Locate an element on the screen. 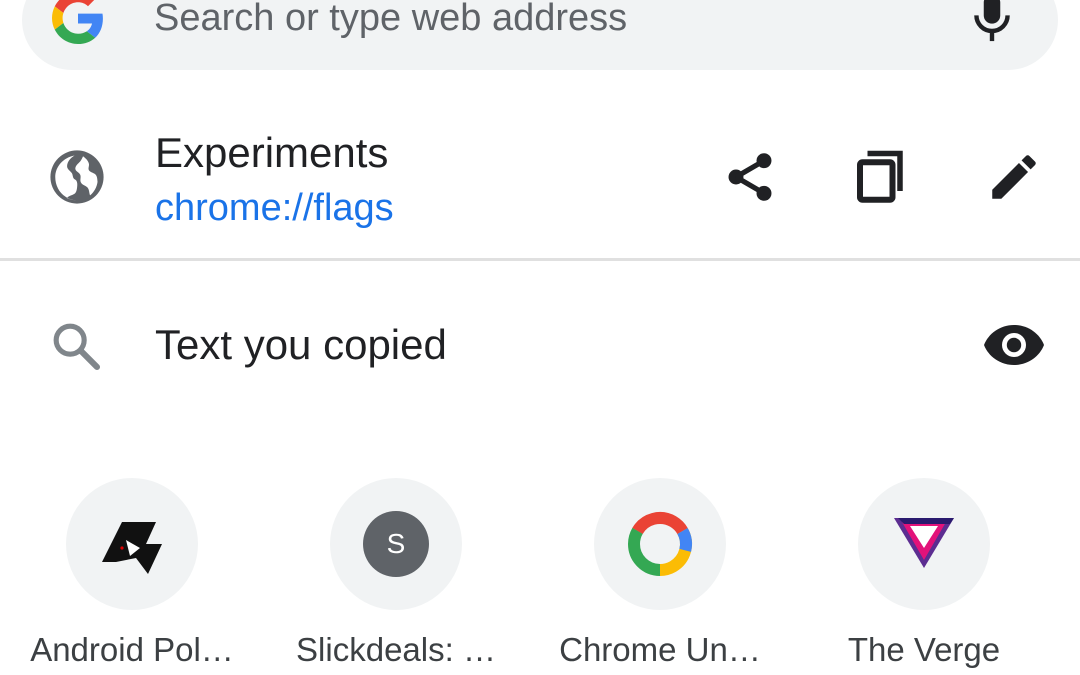 Image resolution: width=1080 pixels, height=675 pixels. eye-icon is located at coordinates (1014, 345).